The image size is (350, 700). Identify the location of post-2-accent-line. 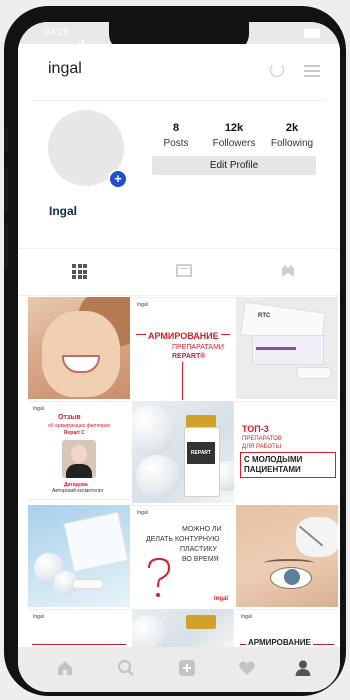
(182, 381).